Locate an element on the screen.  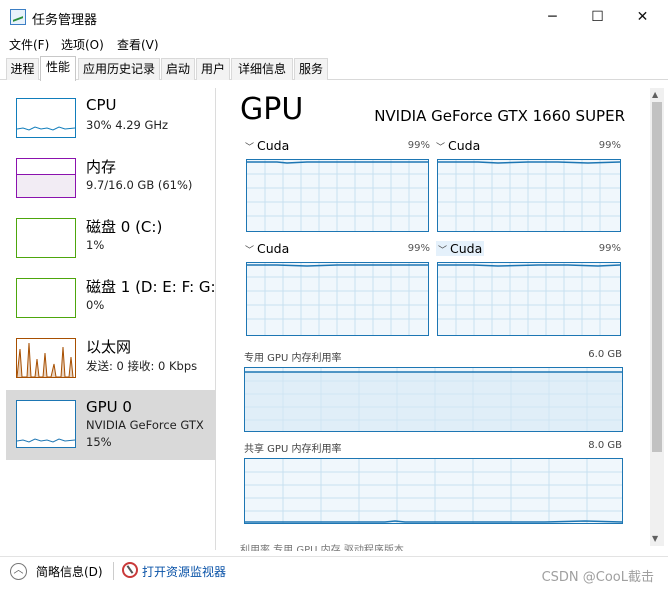
tab-startup: 启动 is located at coordinates (178, 69).